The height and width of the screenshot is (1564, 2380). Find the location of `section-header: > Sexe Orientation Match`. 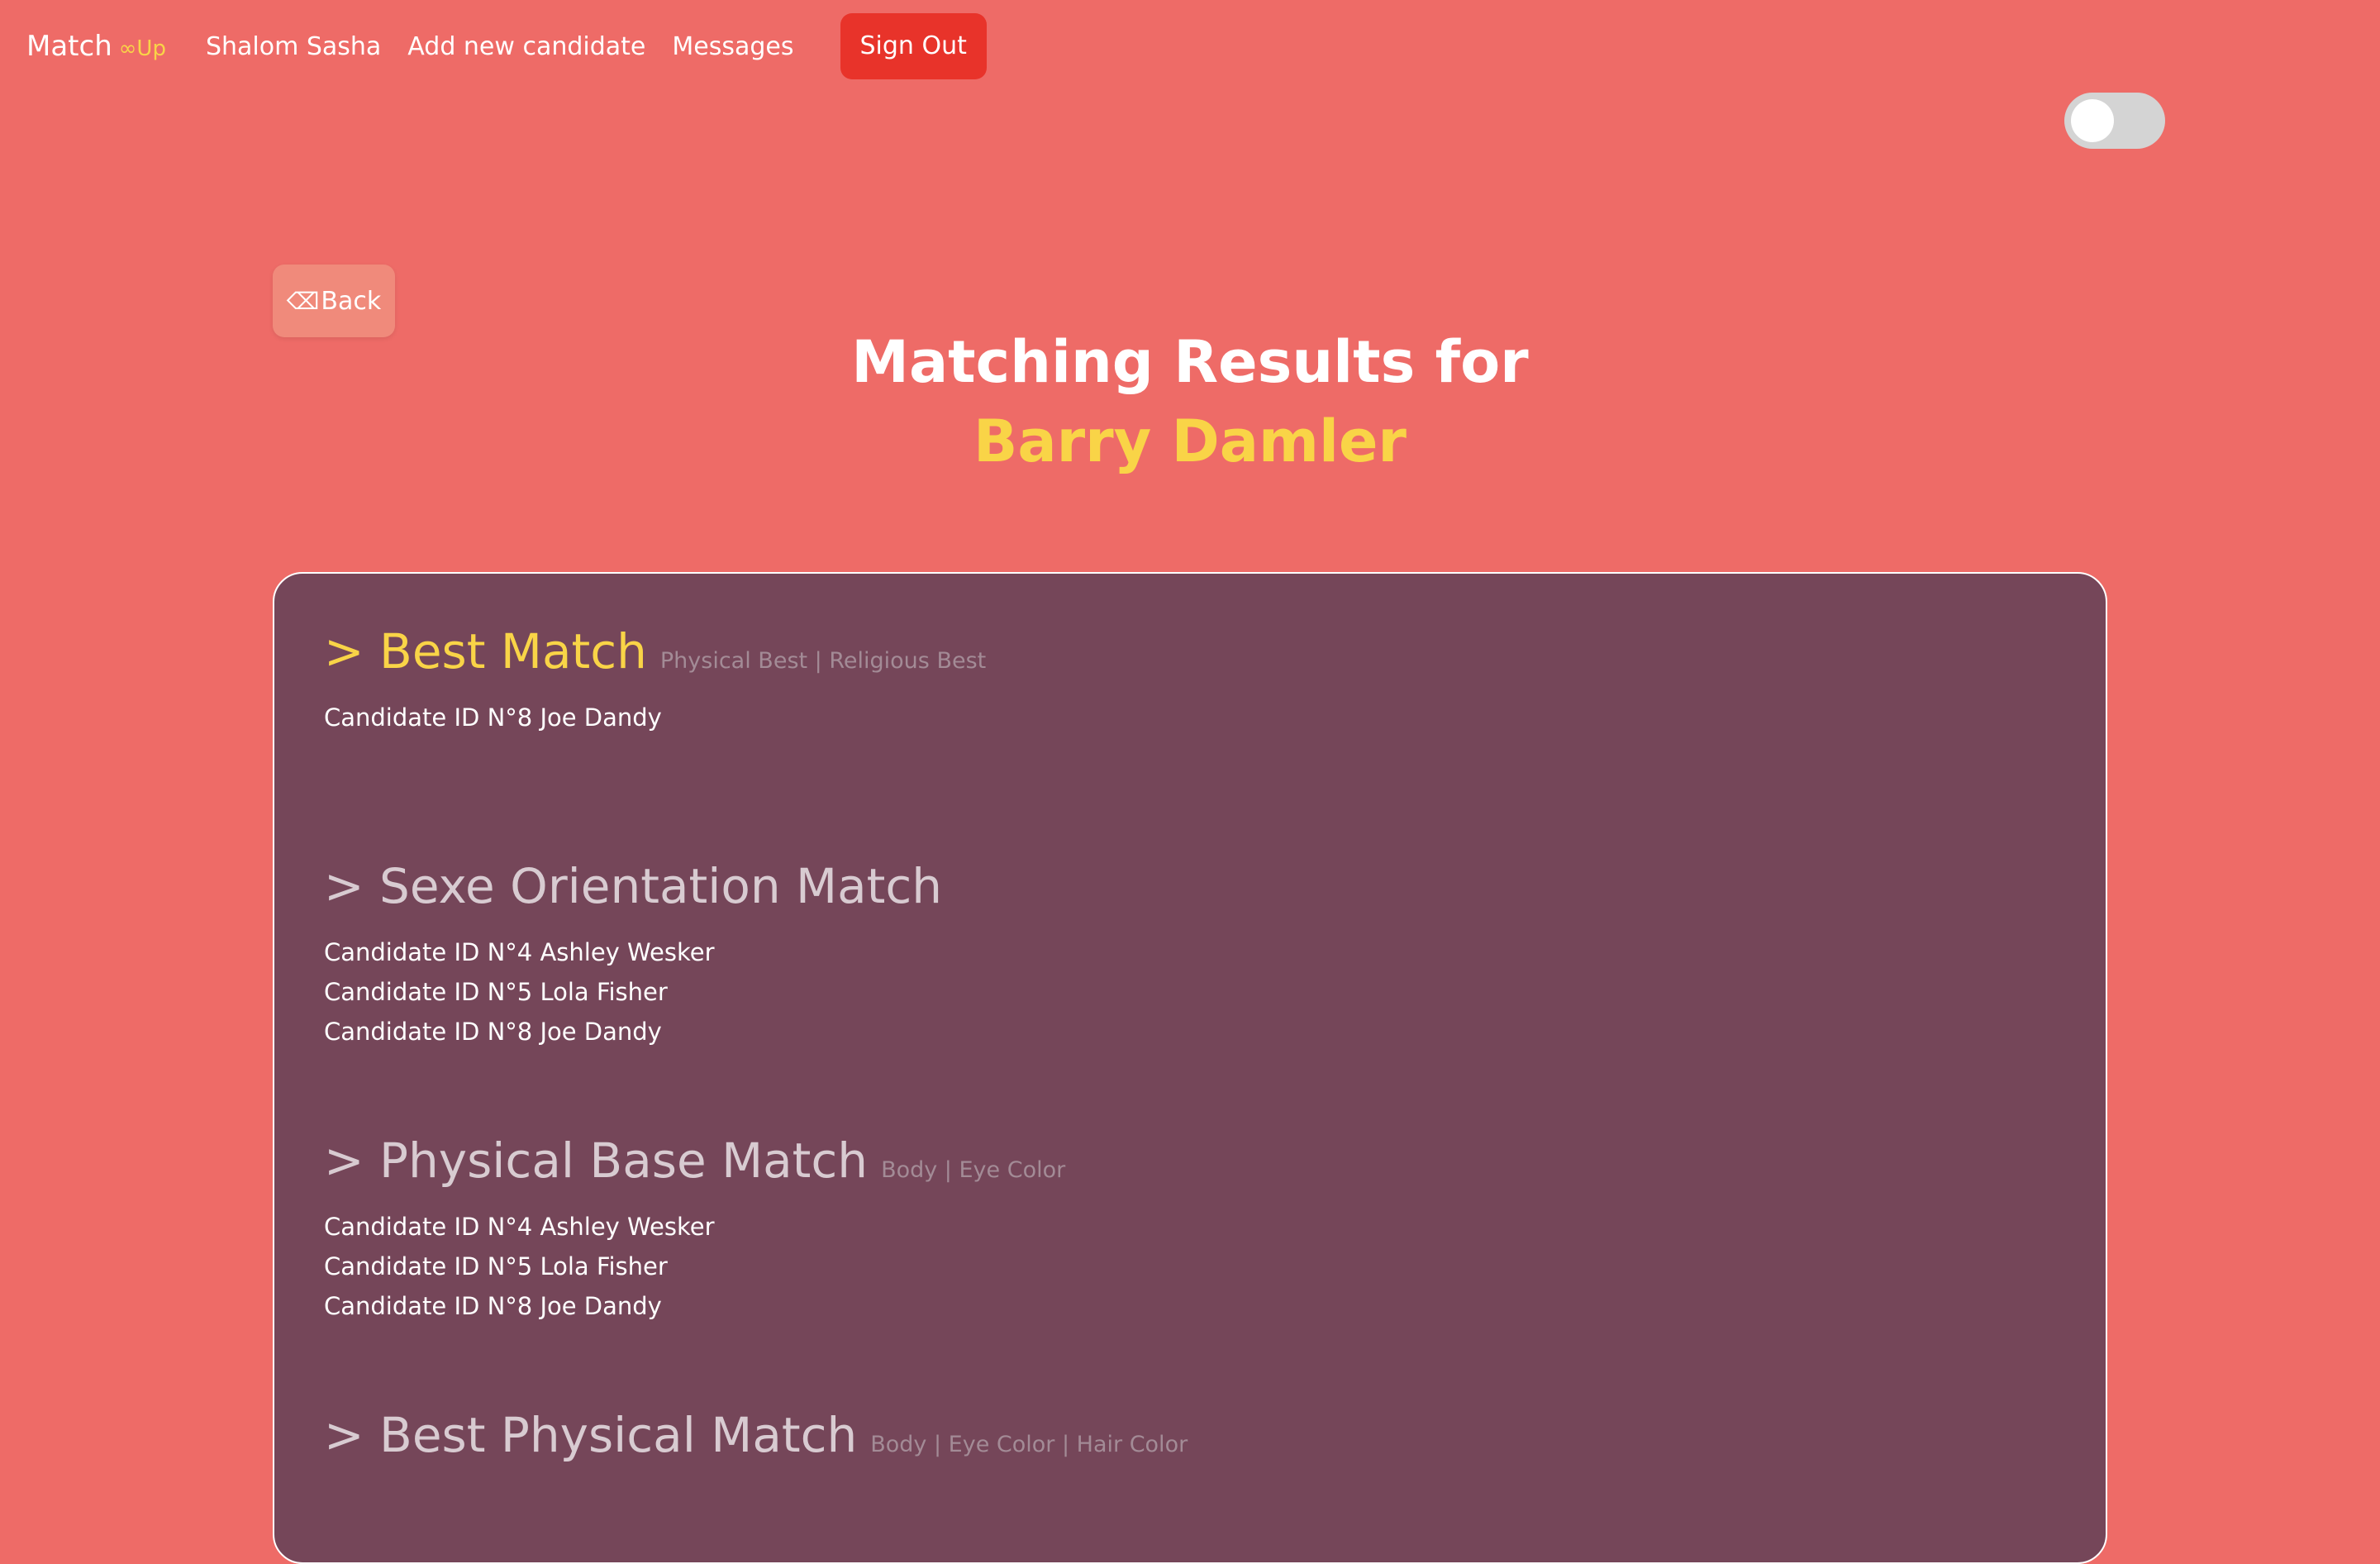

section-header: > Sexe Orientation Match is located at coordinates (633, 886).